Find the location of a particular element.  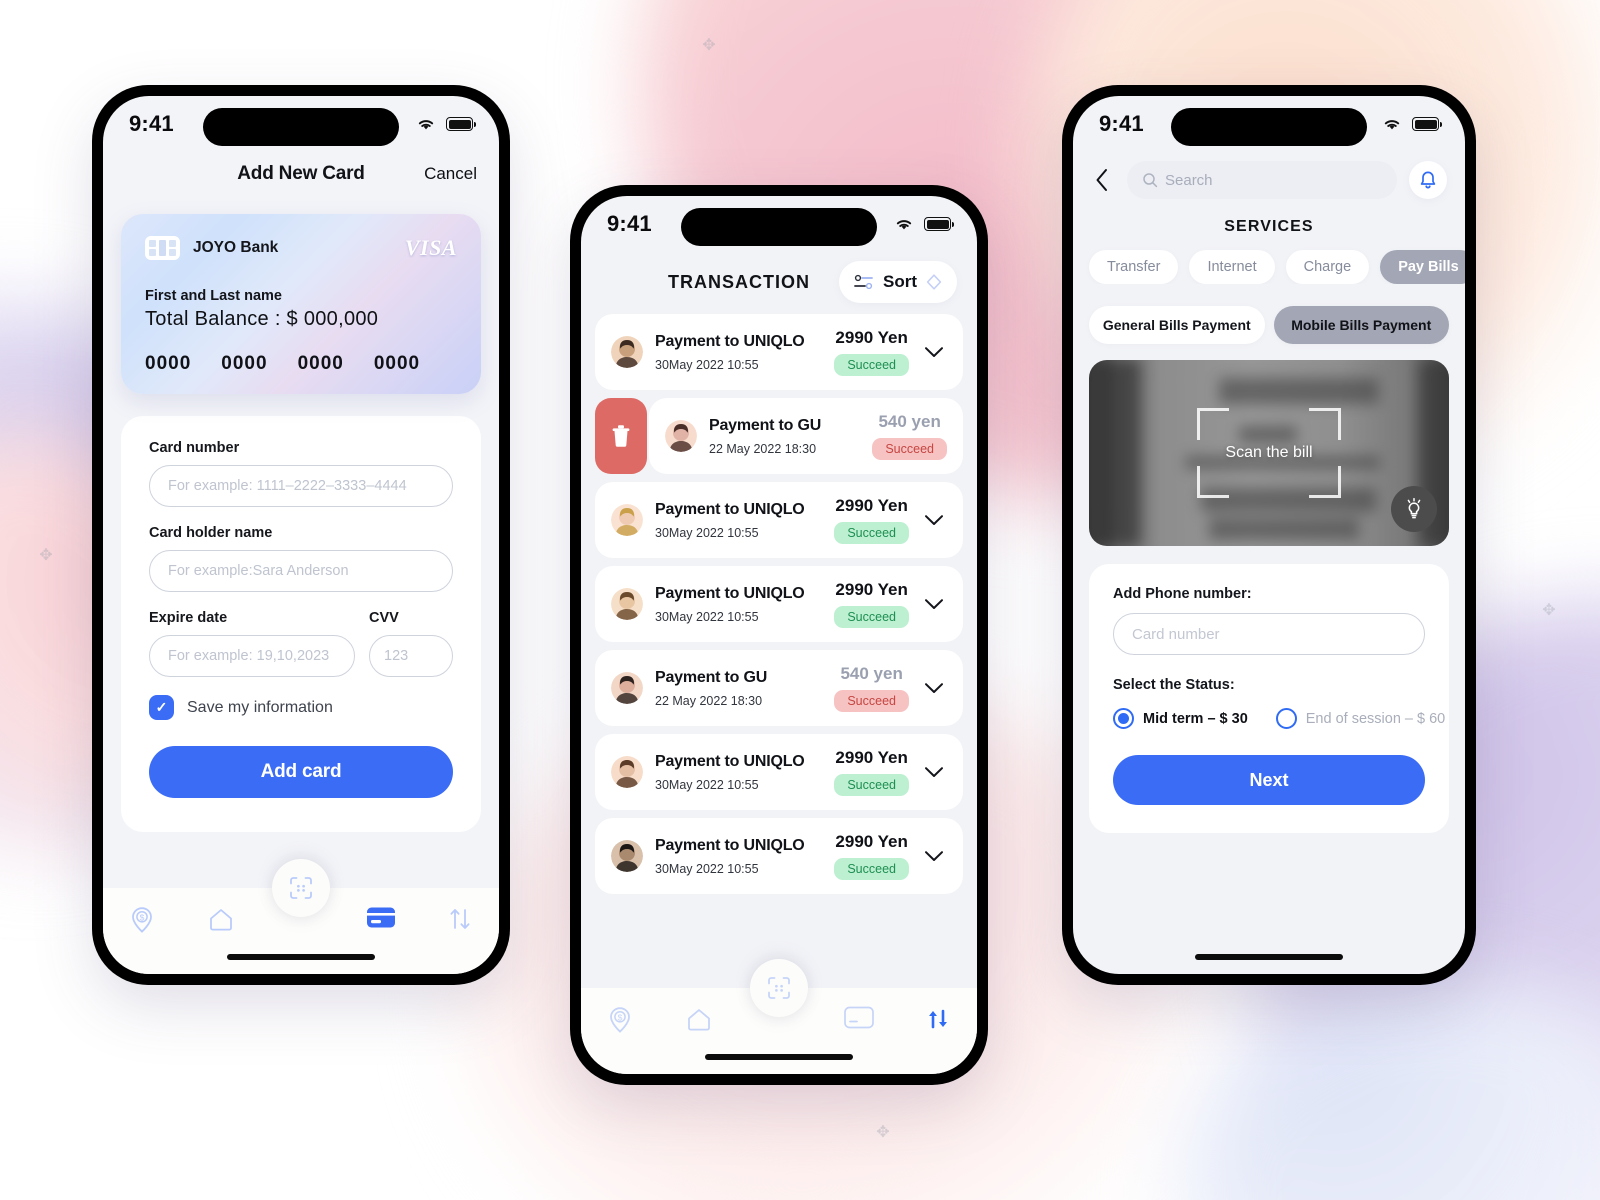

transactions-header: TRANSACTION Sort is located at coordinates (779, 279).